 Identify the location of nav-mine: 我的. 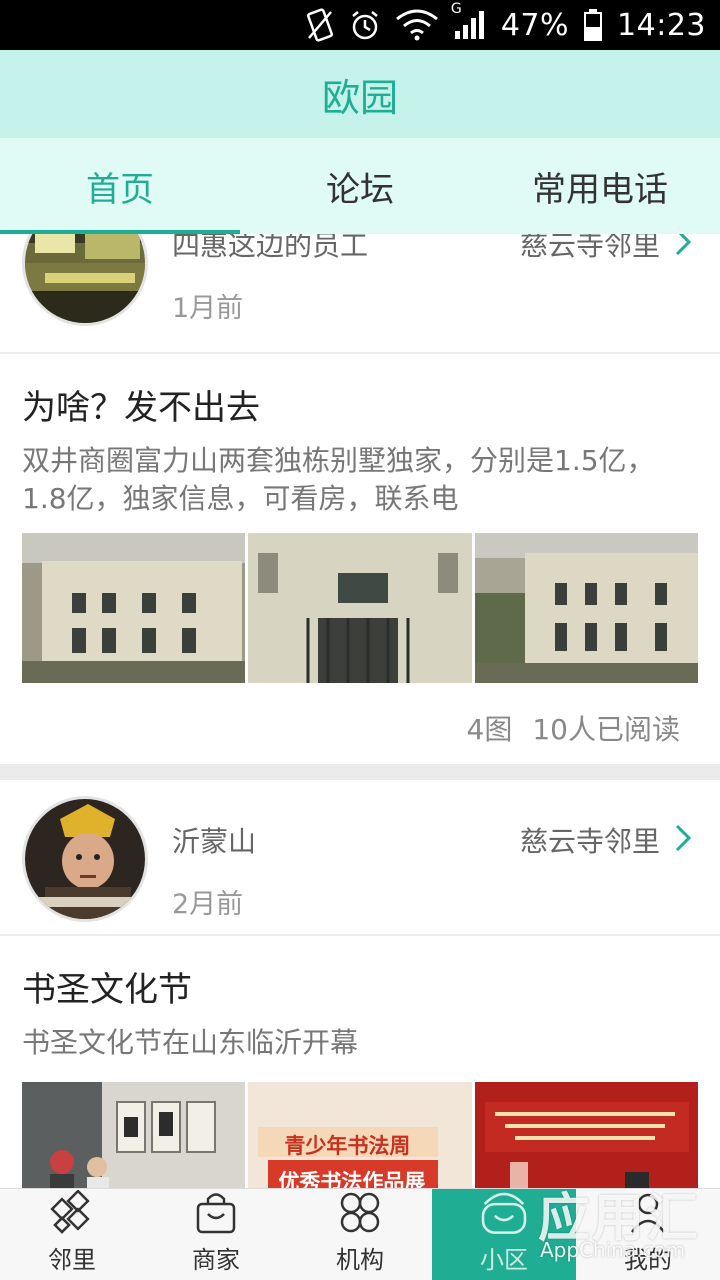
(648, 1234).